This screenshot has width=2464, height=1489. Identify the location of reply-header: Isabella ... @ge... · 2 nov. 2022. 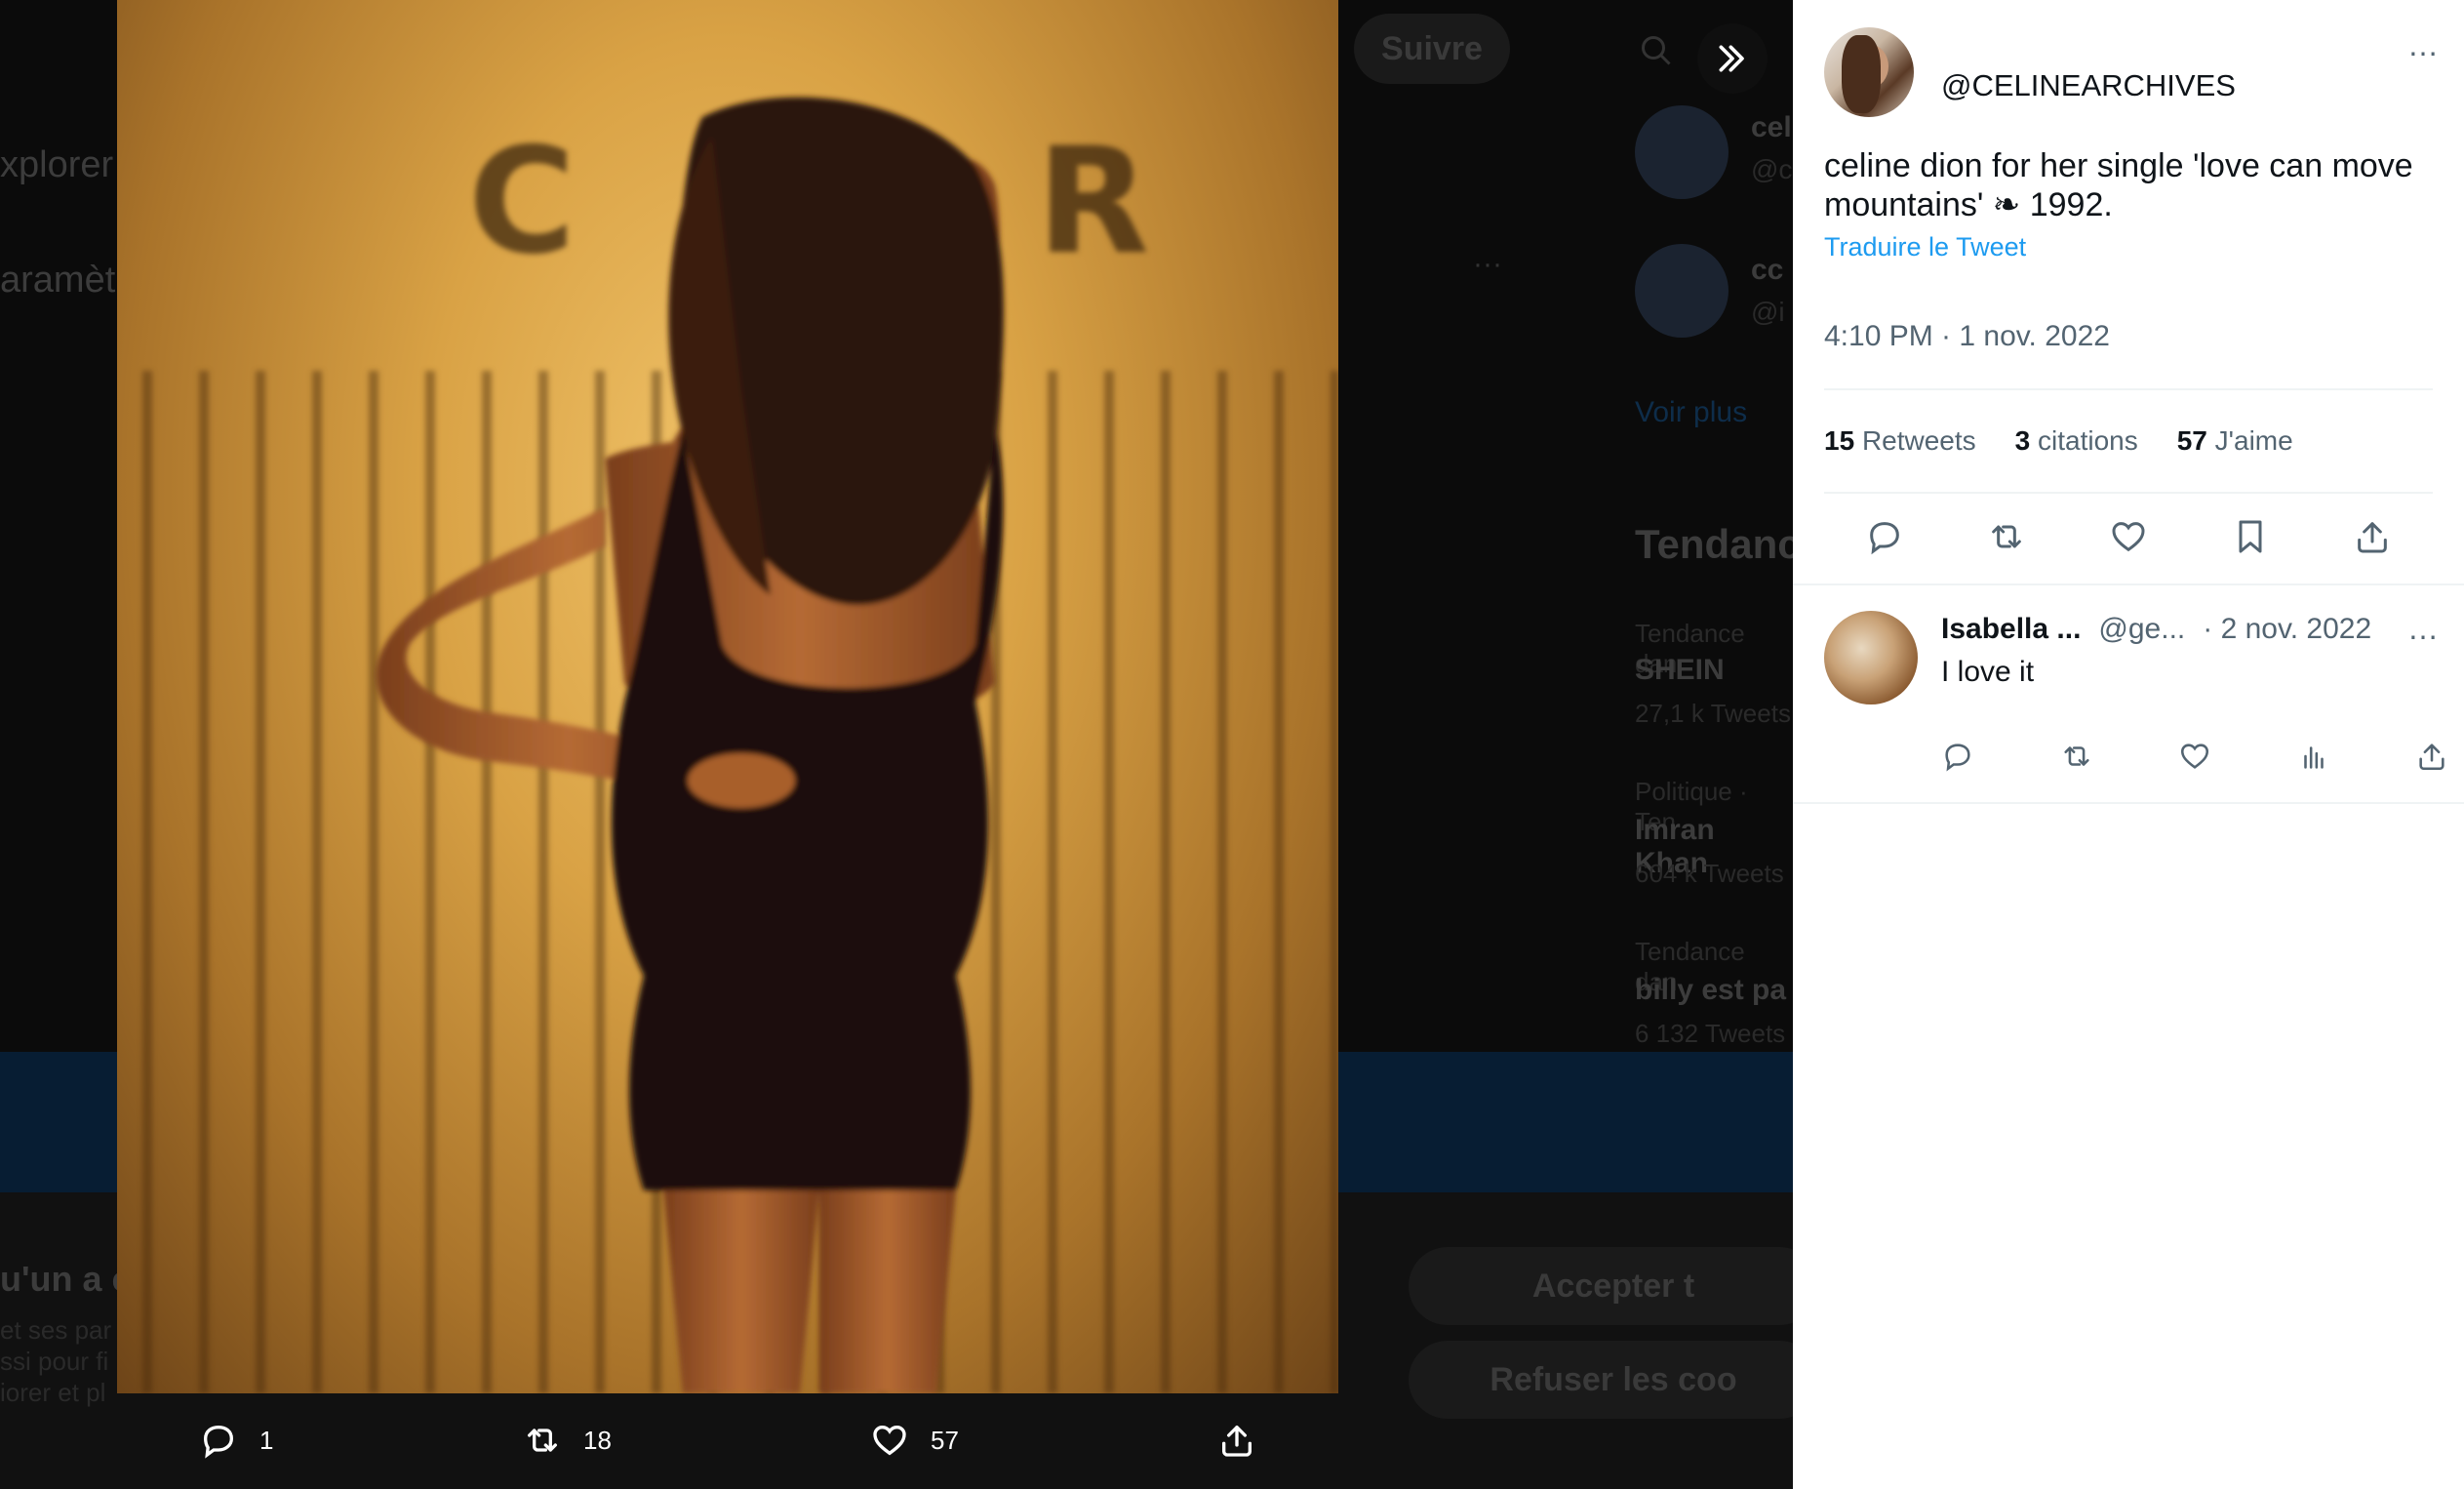
(2156, 629).